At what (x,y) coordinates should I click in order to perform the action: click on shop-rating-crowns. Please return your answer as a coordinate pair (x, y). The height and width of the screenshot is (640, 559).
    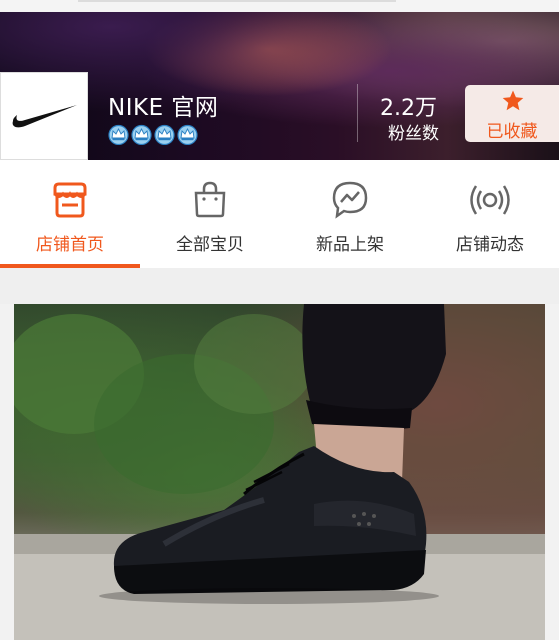
    Looking at the image, I should click on (153, 134).